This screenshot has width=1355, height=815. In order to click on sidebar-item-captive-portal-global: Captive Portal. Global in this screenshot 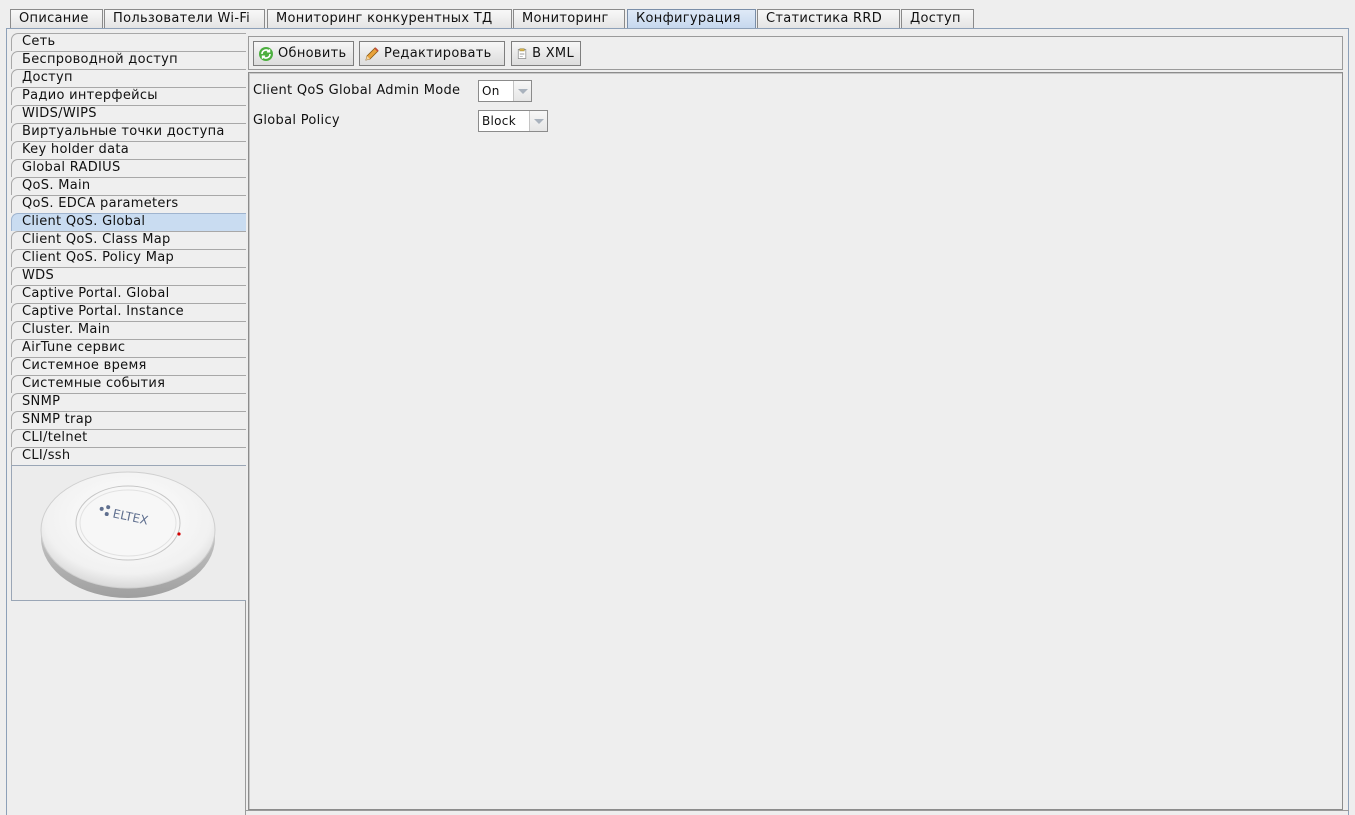, I will do `click(128, 294)`.